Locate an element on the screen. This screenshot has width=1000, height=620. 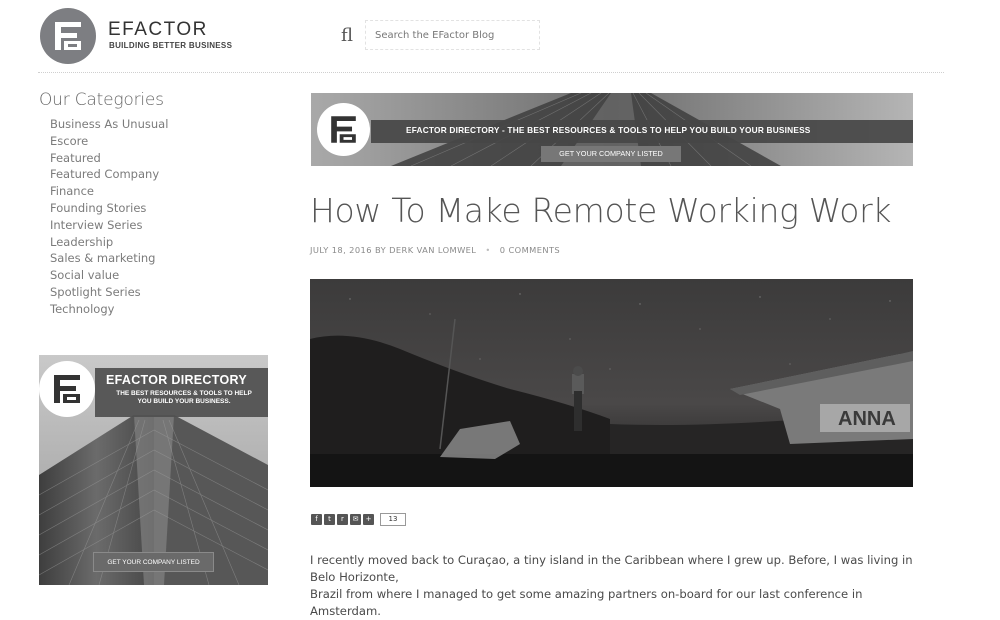
twitter-icon: t is located at coordinates (329, 519).